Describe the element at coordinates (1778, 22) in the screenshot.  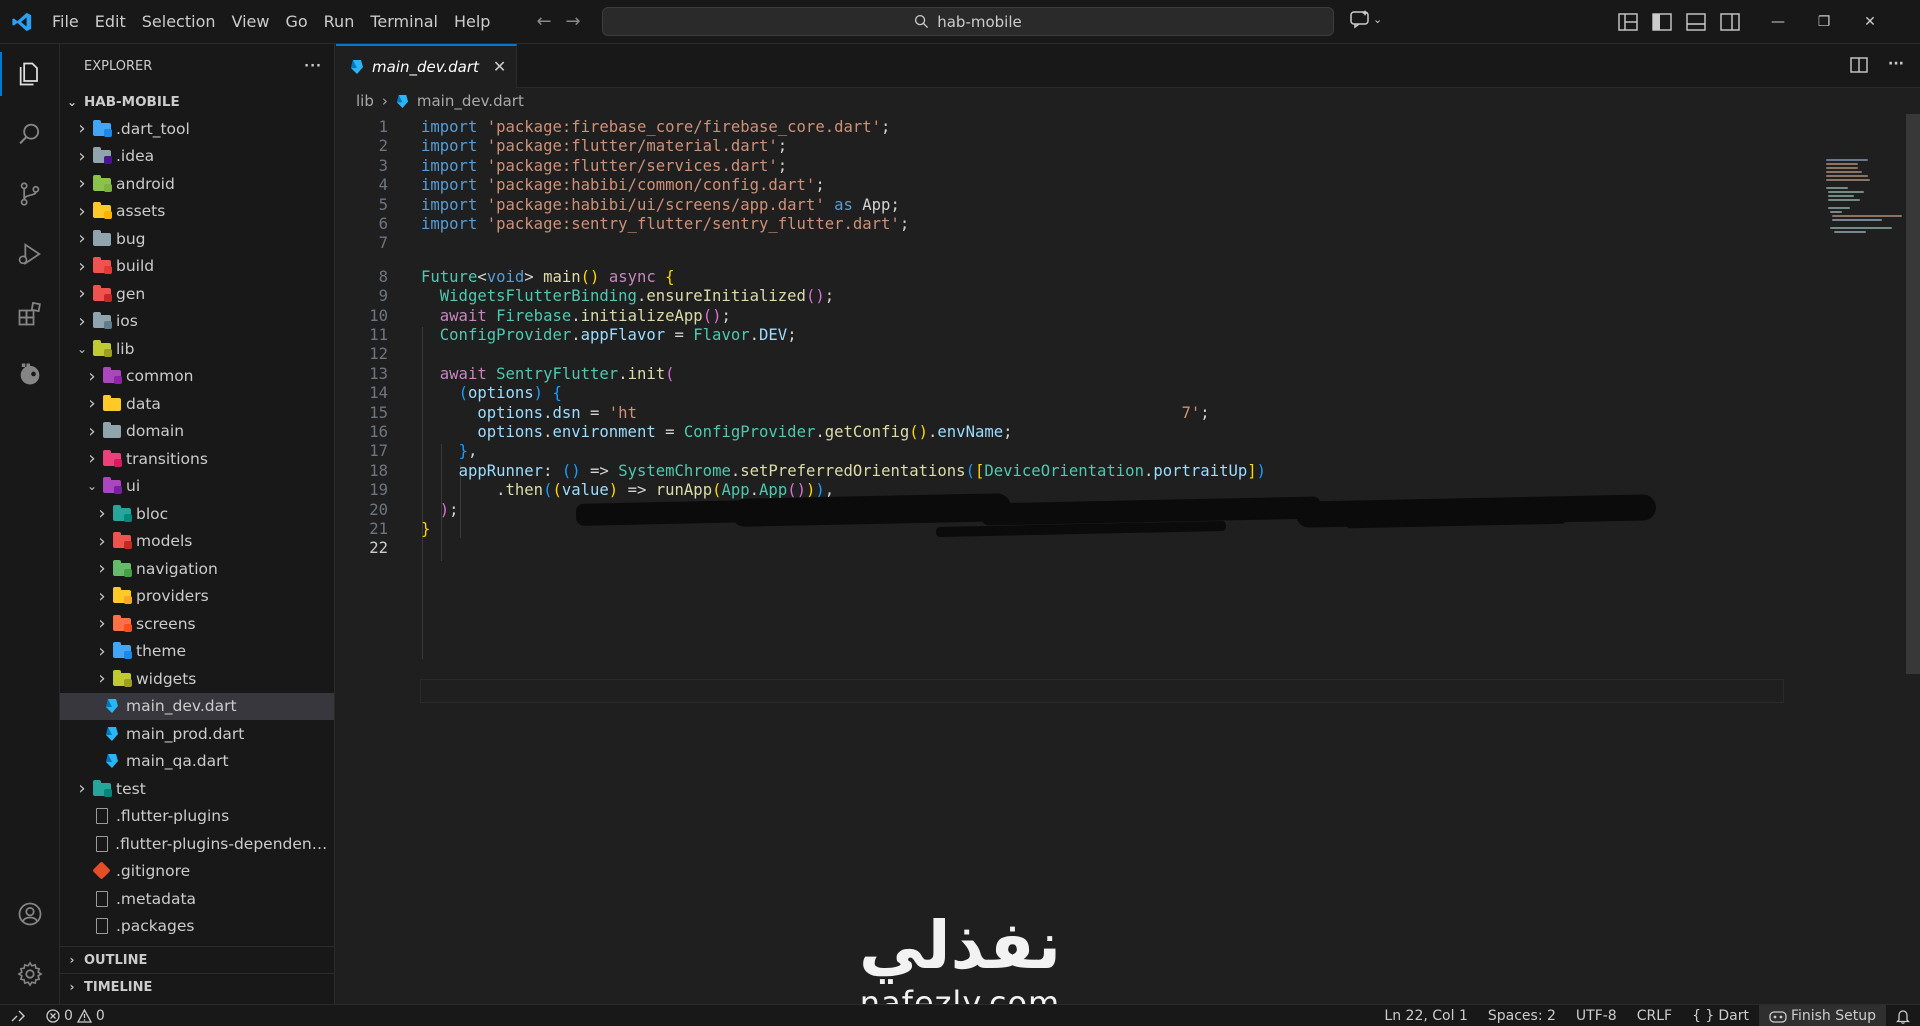
I see `minimize-icon: —` at that location.